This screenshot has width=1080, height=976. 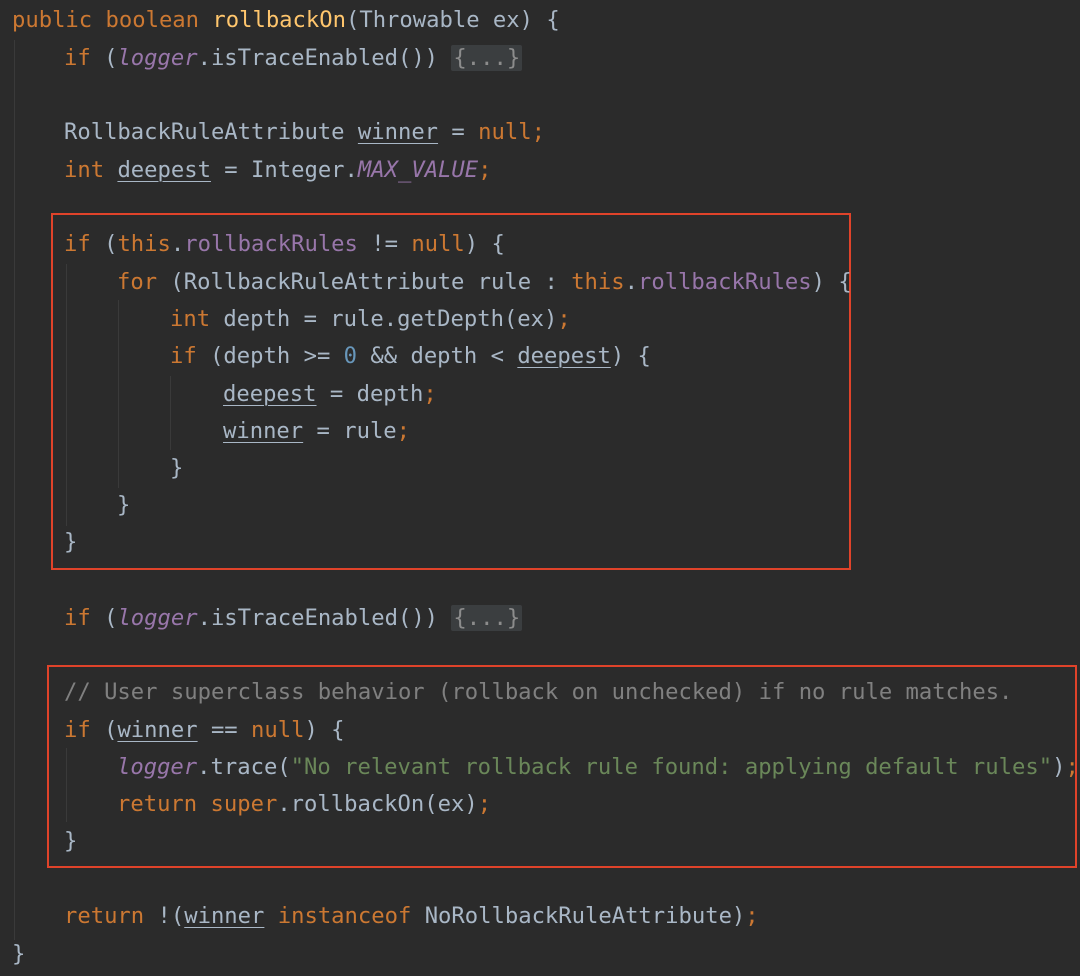 I want to click on code-line-method-close: }, so click(x=18, y=954).